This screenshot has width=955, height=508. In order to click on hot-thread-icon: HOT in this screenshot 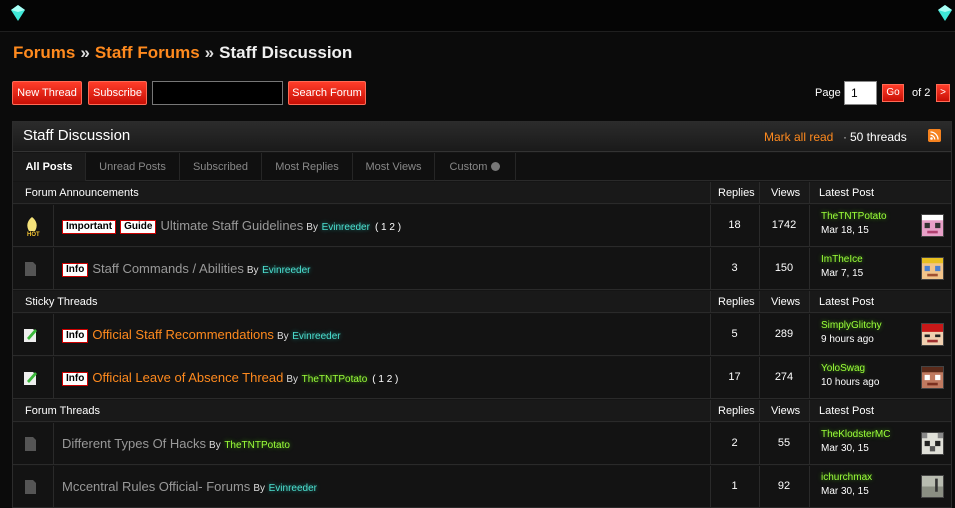, I will do `click(33, 227)`.